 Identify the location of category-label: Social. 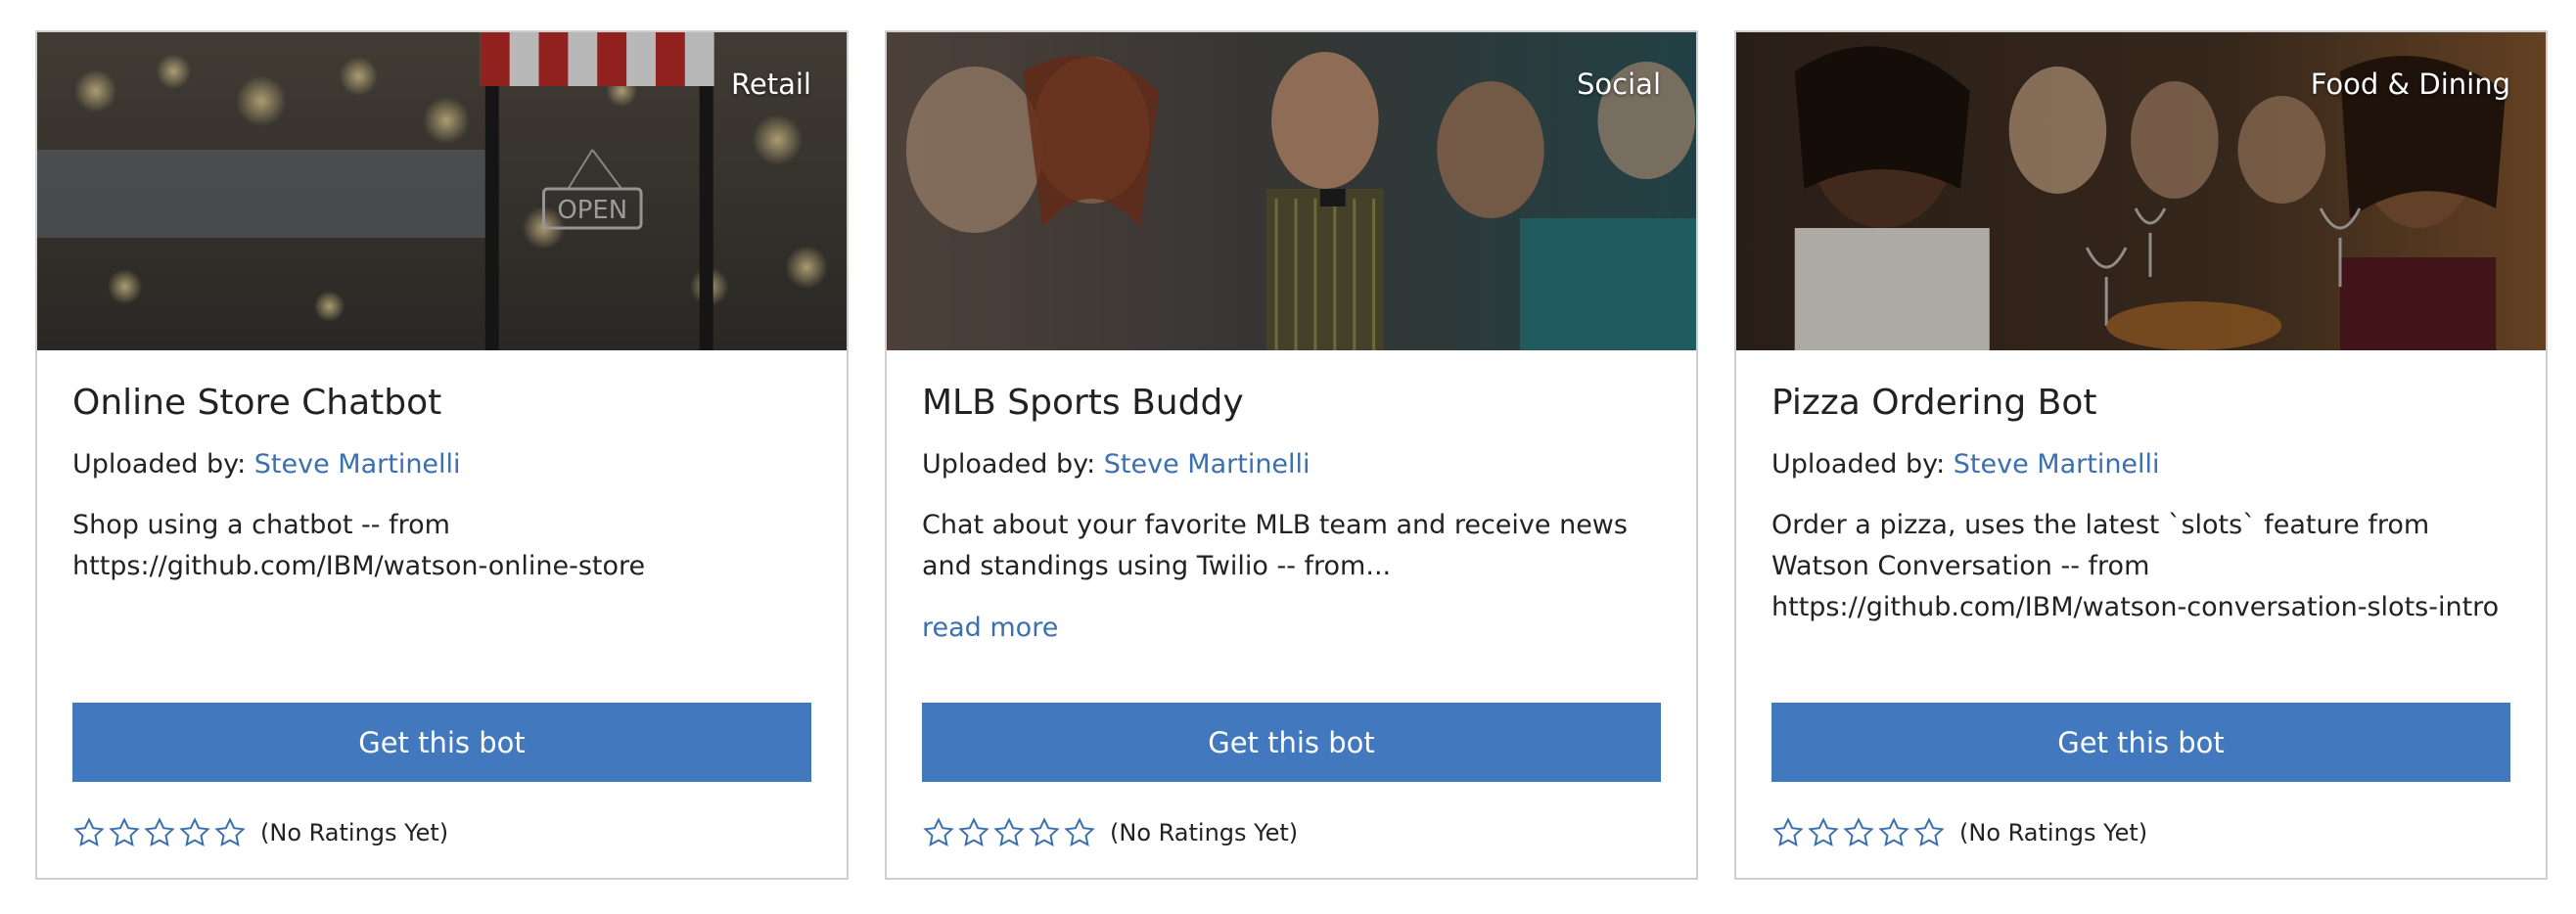
(1619, 84).